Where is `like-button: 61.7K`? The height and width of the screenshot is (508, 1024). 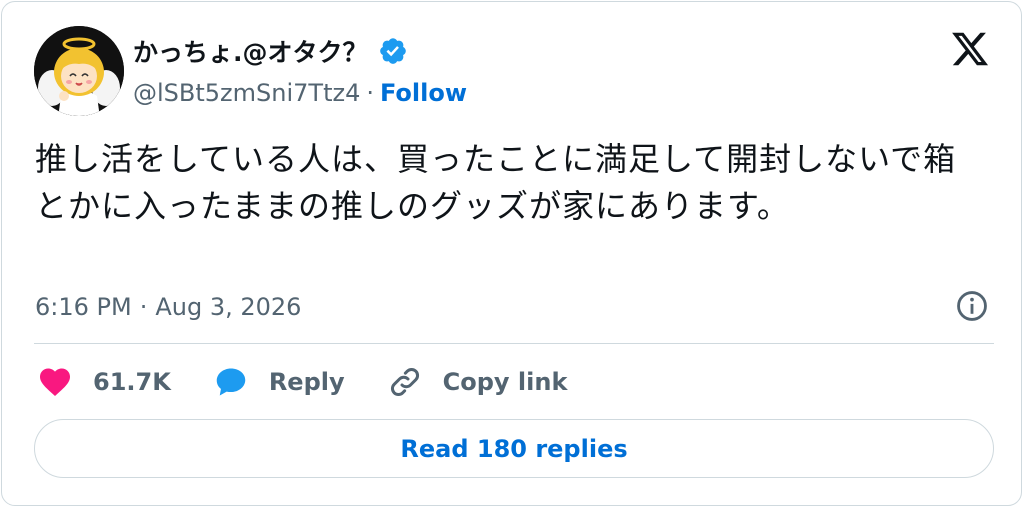 like-button: 61.7K is located at coordinates (104, 382).